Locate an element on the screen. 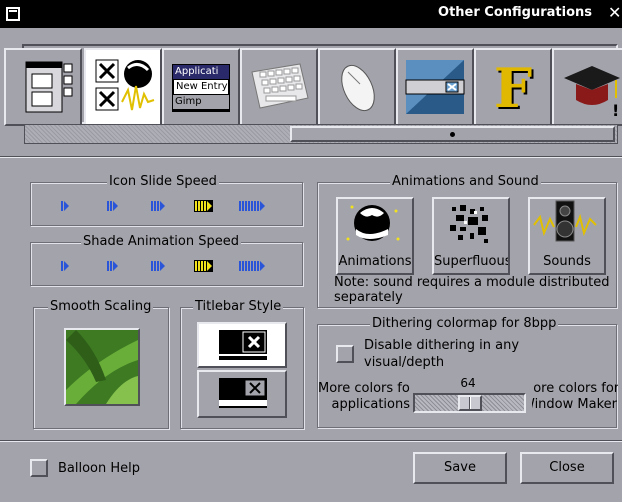 This screenshot has width=622, height=502. icon-slide-speed-fast is located at coordinates (203, 206).